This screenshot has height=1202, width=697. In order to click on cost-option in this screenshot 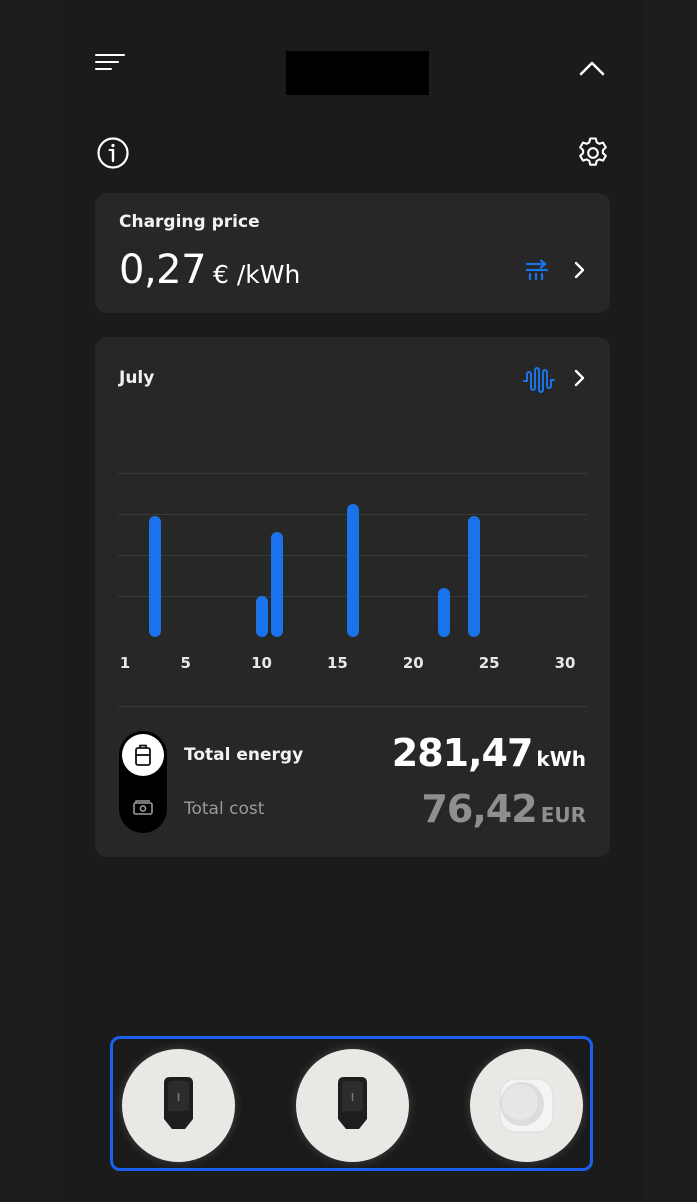, I will do `click(143, 808)`.